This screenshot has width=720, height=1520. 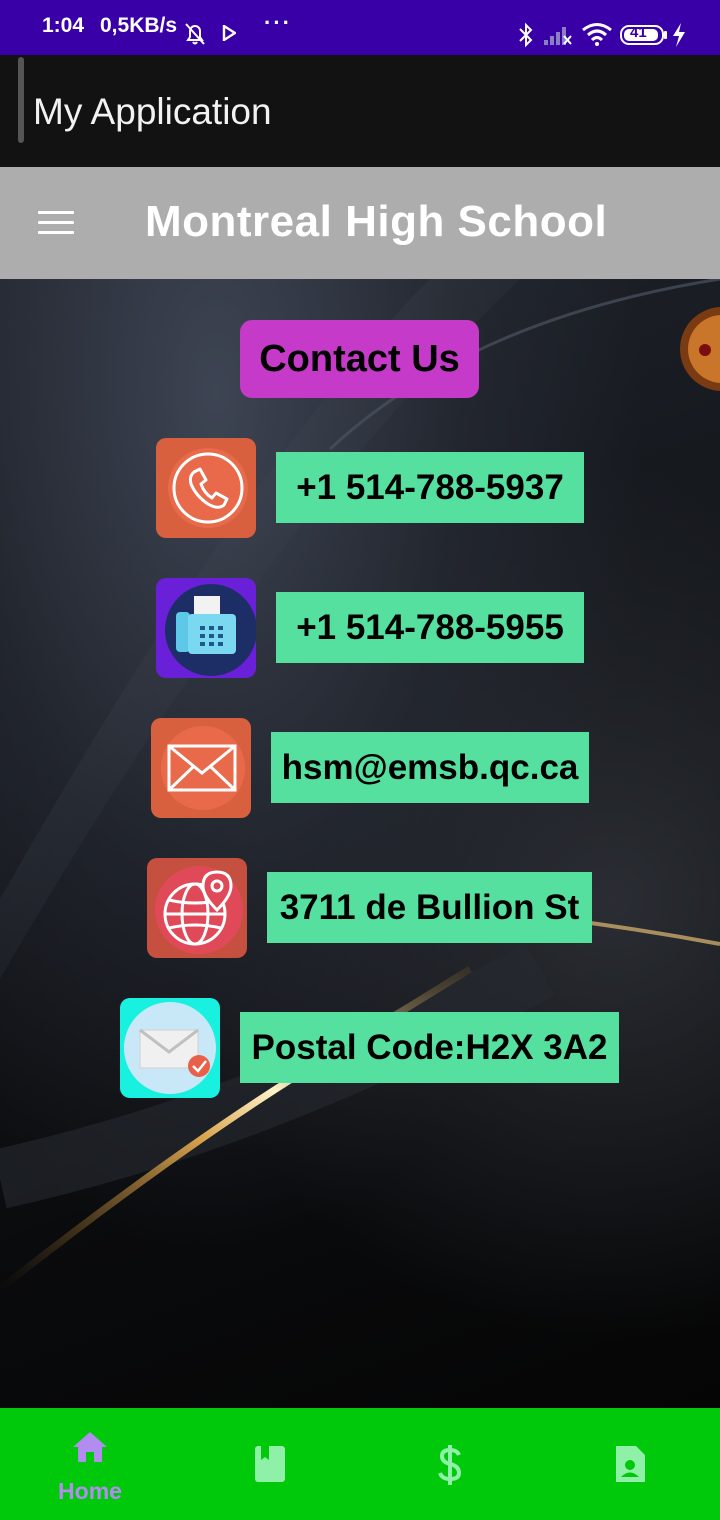 I want to click on app-title: My Application, so click(x=152, y=111).